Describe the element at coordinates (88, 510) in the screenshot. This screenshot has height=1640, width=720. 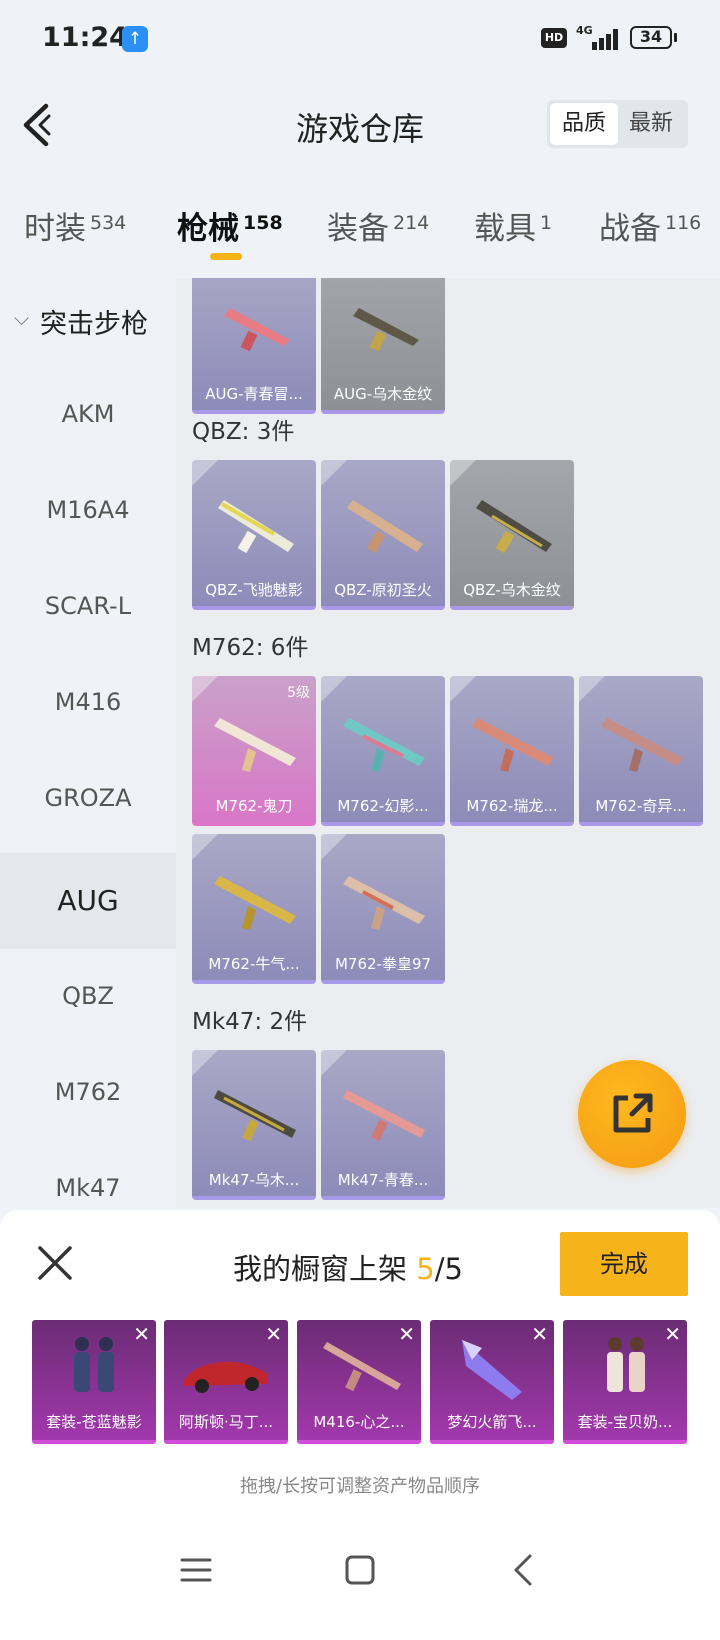
I see `sidebar-item-m16a4: M16A4` at that location.